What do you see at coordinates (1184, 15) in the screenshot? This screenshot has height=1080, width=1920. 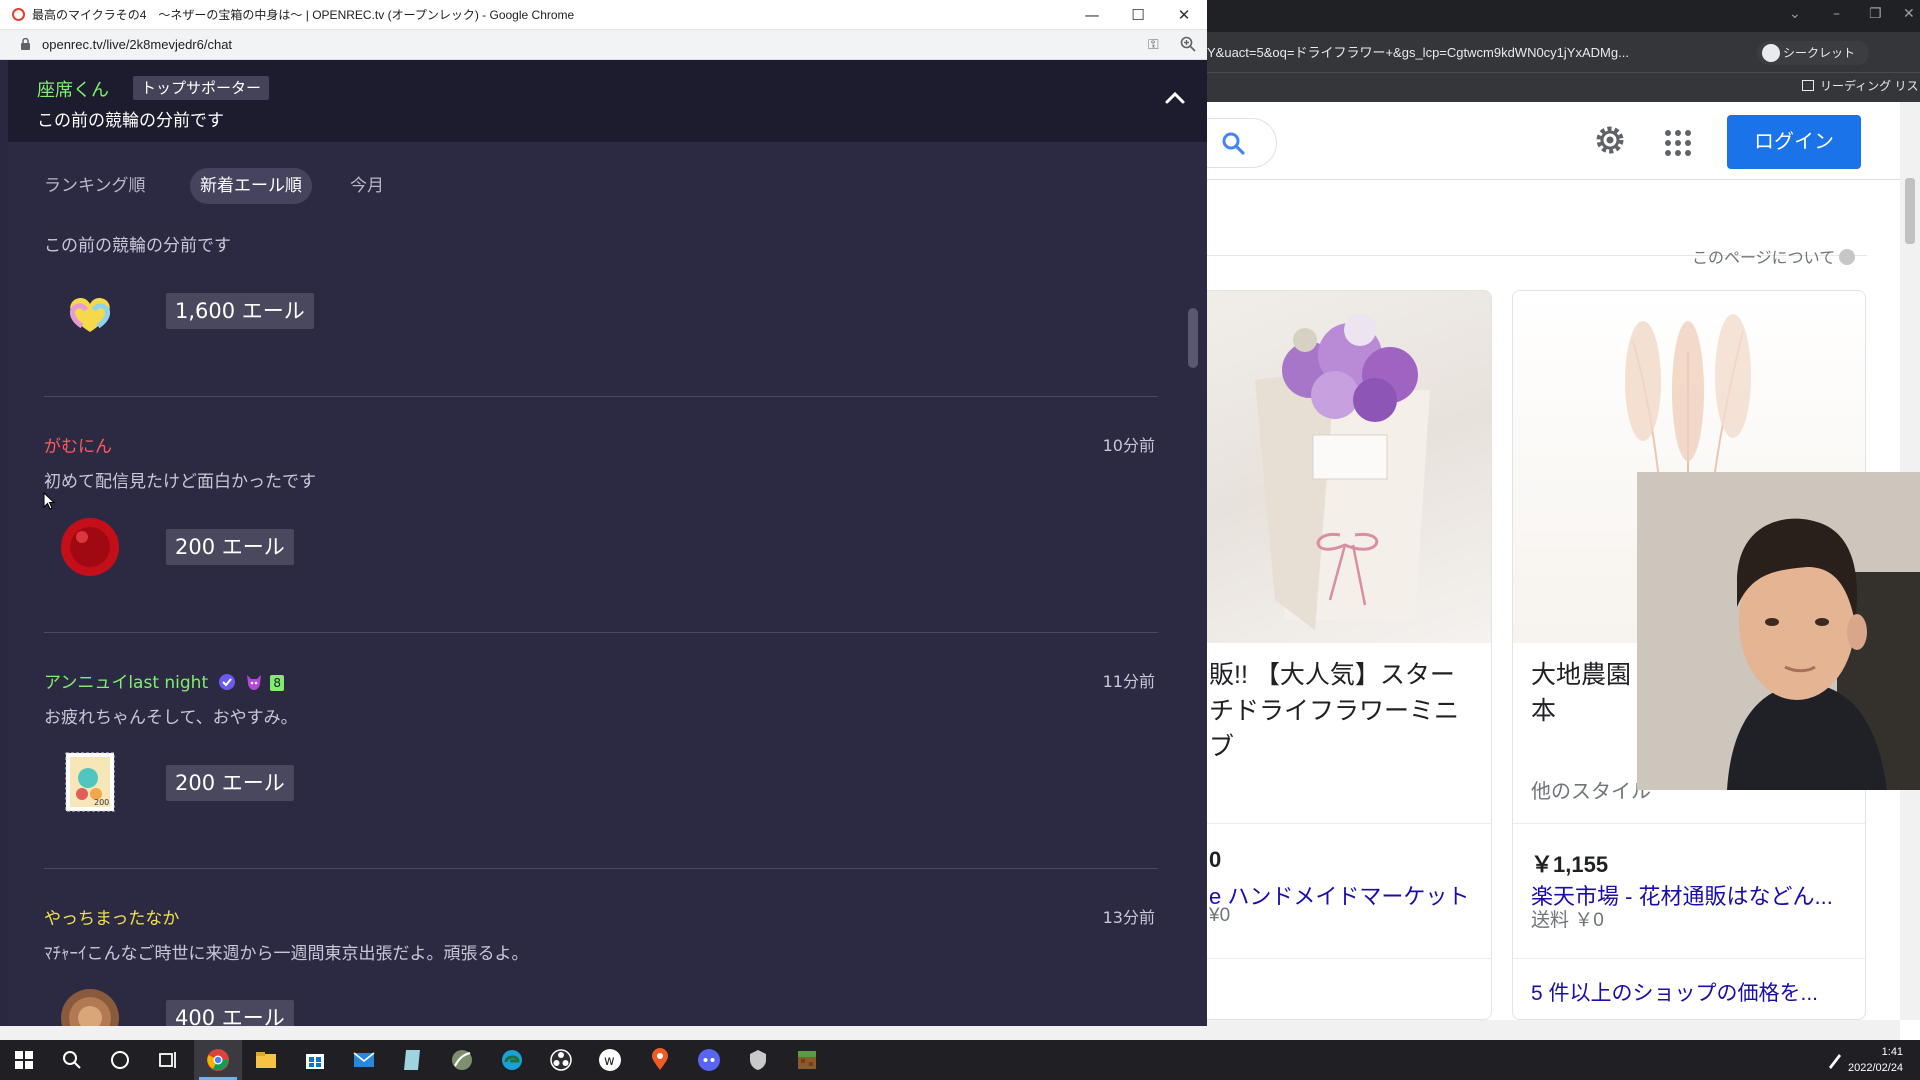 I see `close-button: ✕` at bounding box center [1184, 15].